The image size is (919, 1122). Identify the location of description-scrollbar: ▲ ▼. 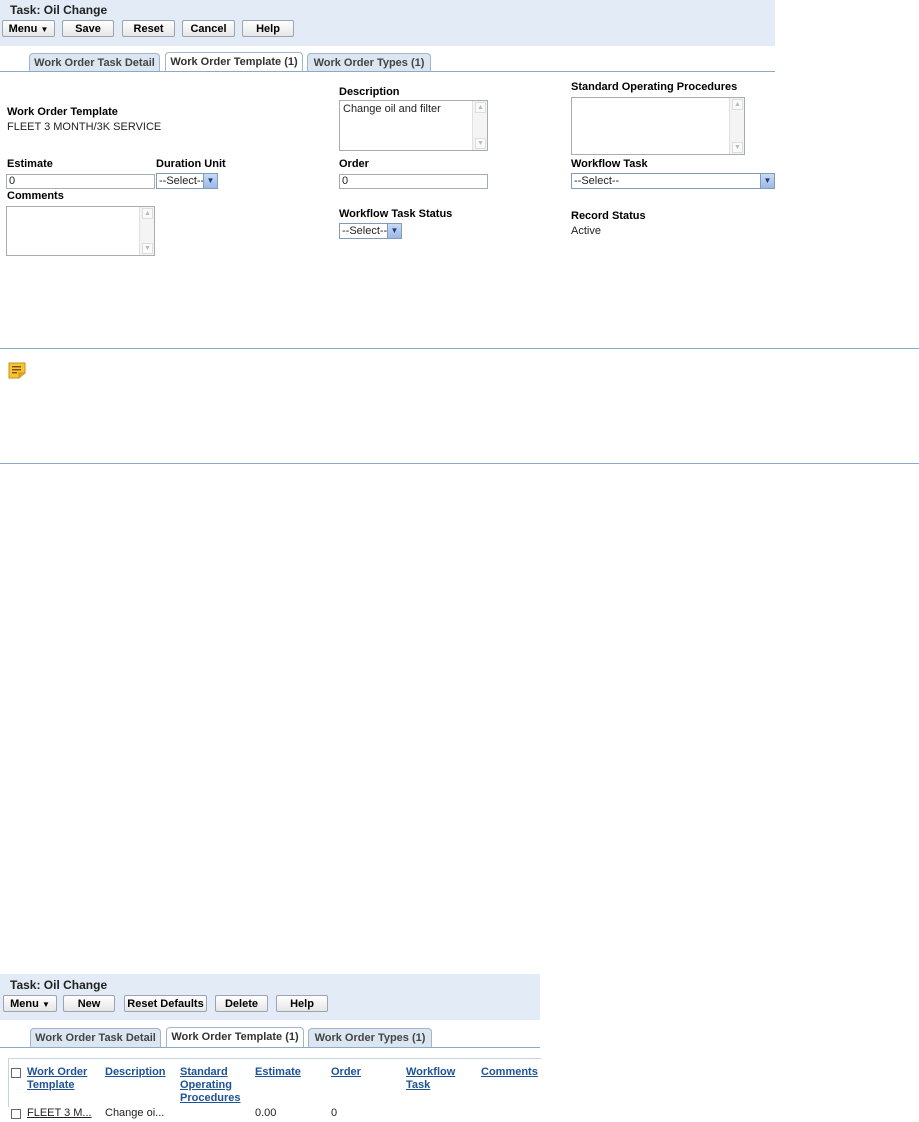
(479, 125).